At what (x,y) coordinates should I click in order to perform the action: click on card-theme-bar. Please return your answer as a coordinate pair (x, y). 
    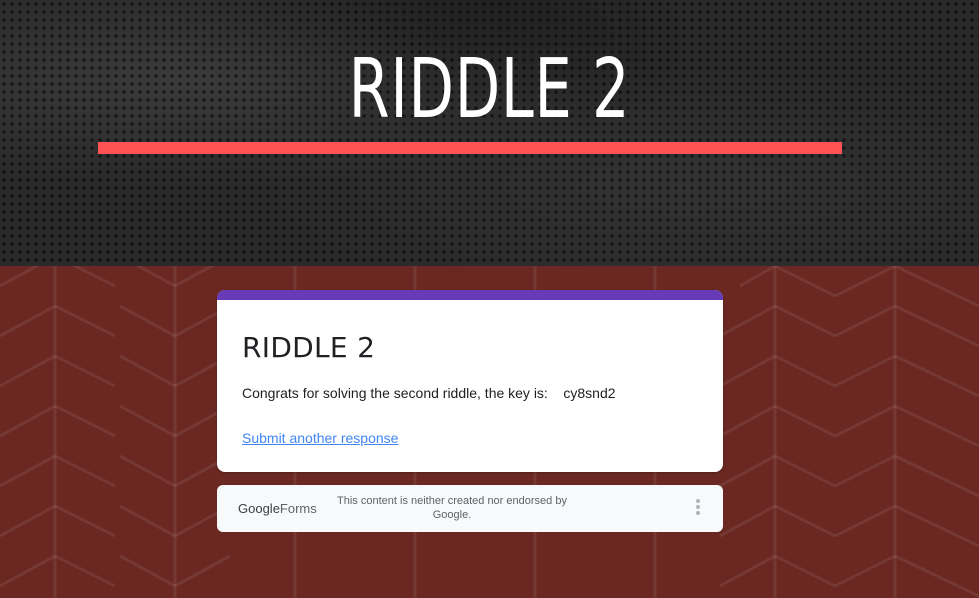
    Looking at the image, I should click on (470, 295).